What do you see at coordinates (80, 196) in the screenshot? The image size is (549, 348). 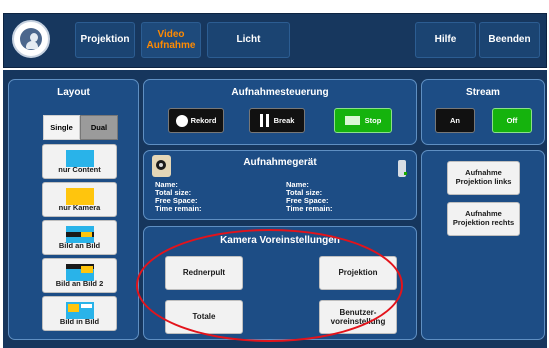 I see `kamera-layout-icon` at bounding box center [80, 196].